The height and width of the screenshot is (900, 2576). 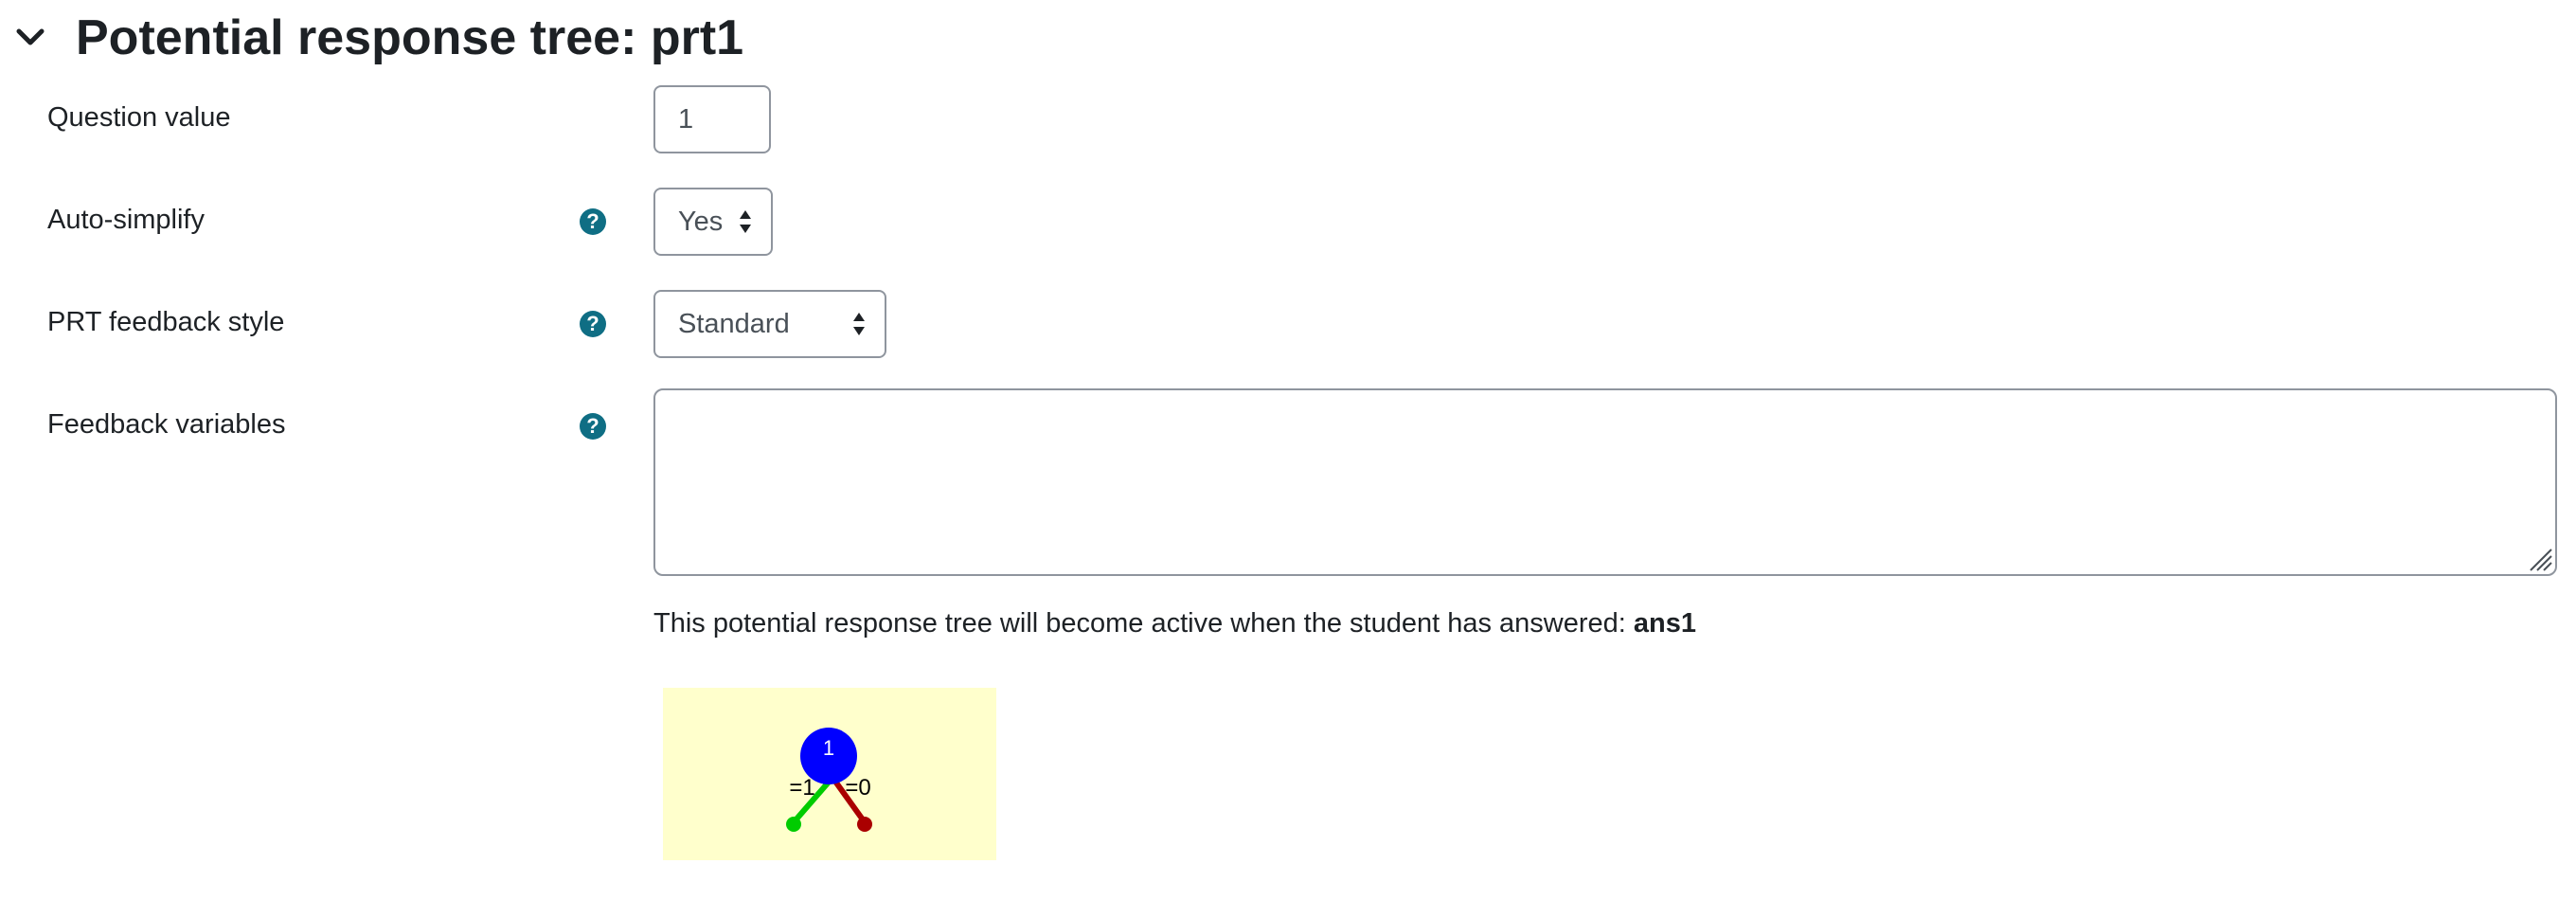 I want to click on question-value-input, so click(x=712, y=119).